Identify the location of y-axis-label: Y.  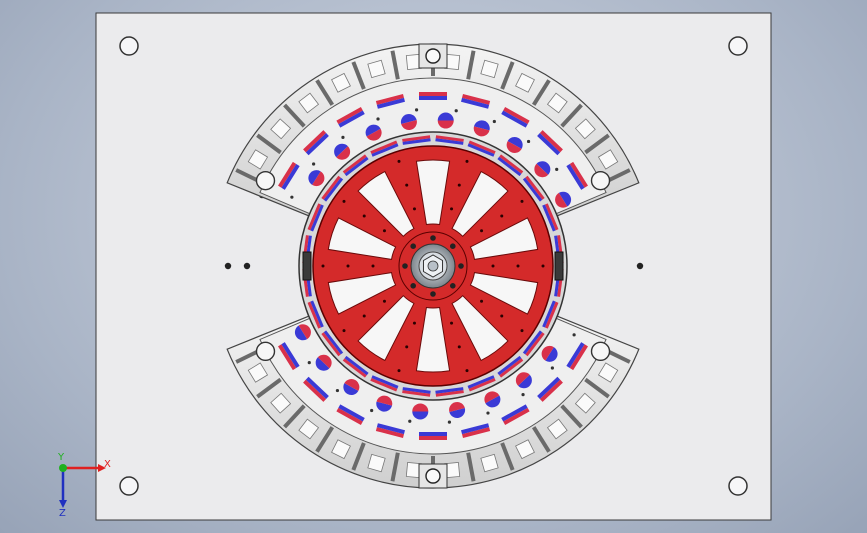
(61, 457).